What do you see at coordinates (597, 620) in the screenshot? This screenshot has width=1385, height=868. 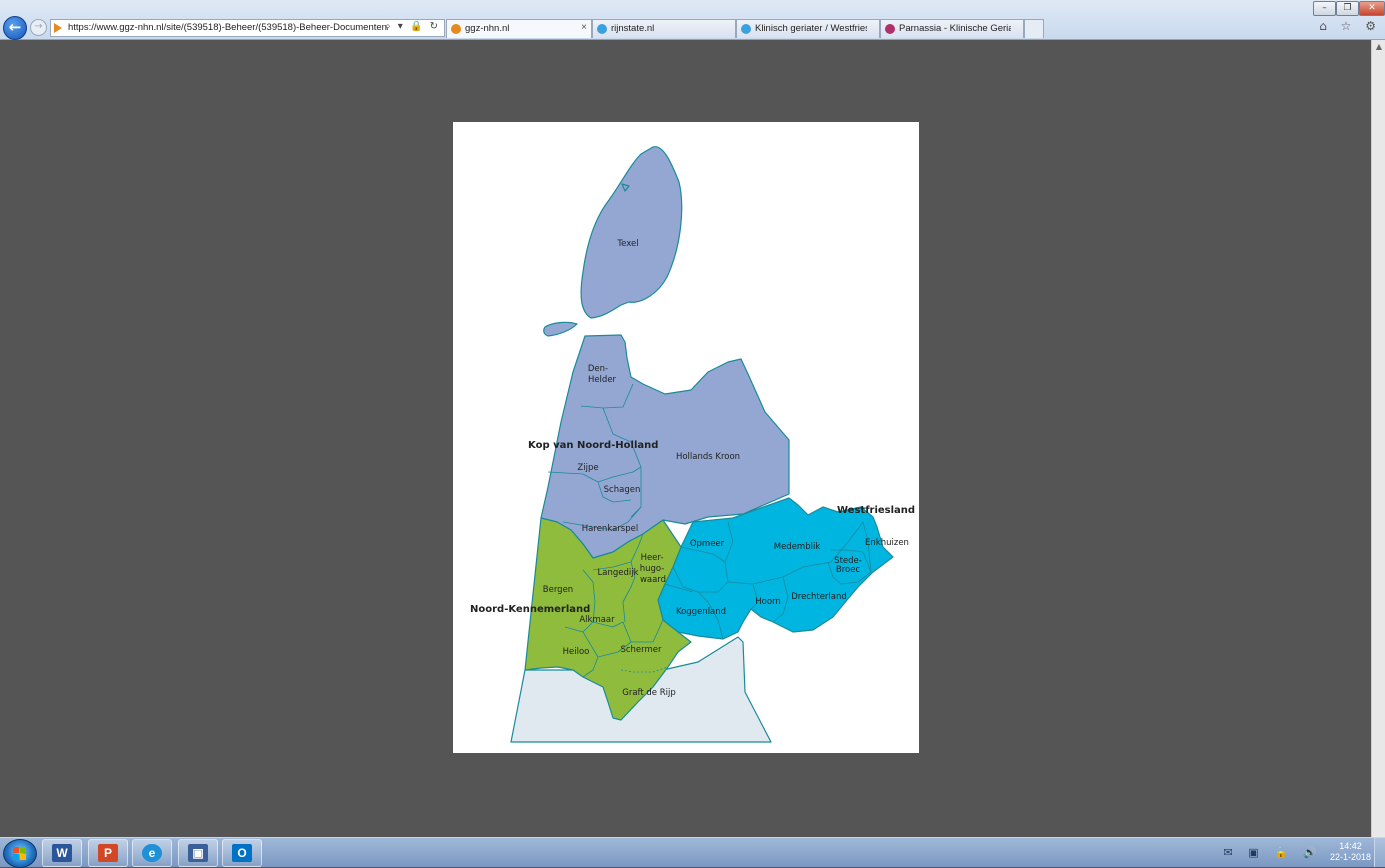 I see `label-alkmaar: Alkmaar` at bounding box center [597, 620].